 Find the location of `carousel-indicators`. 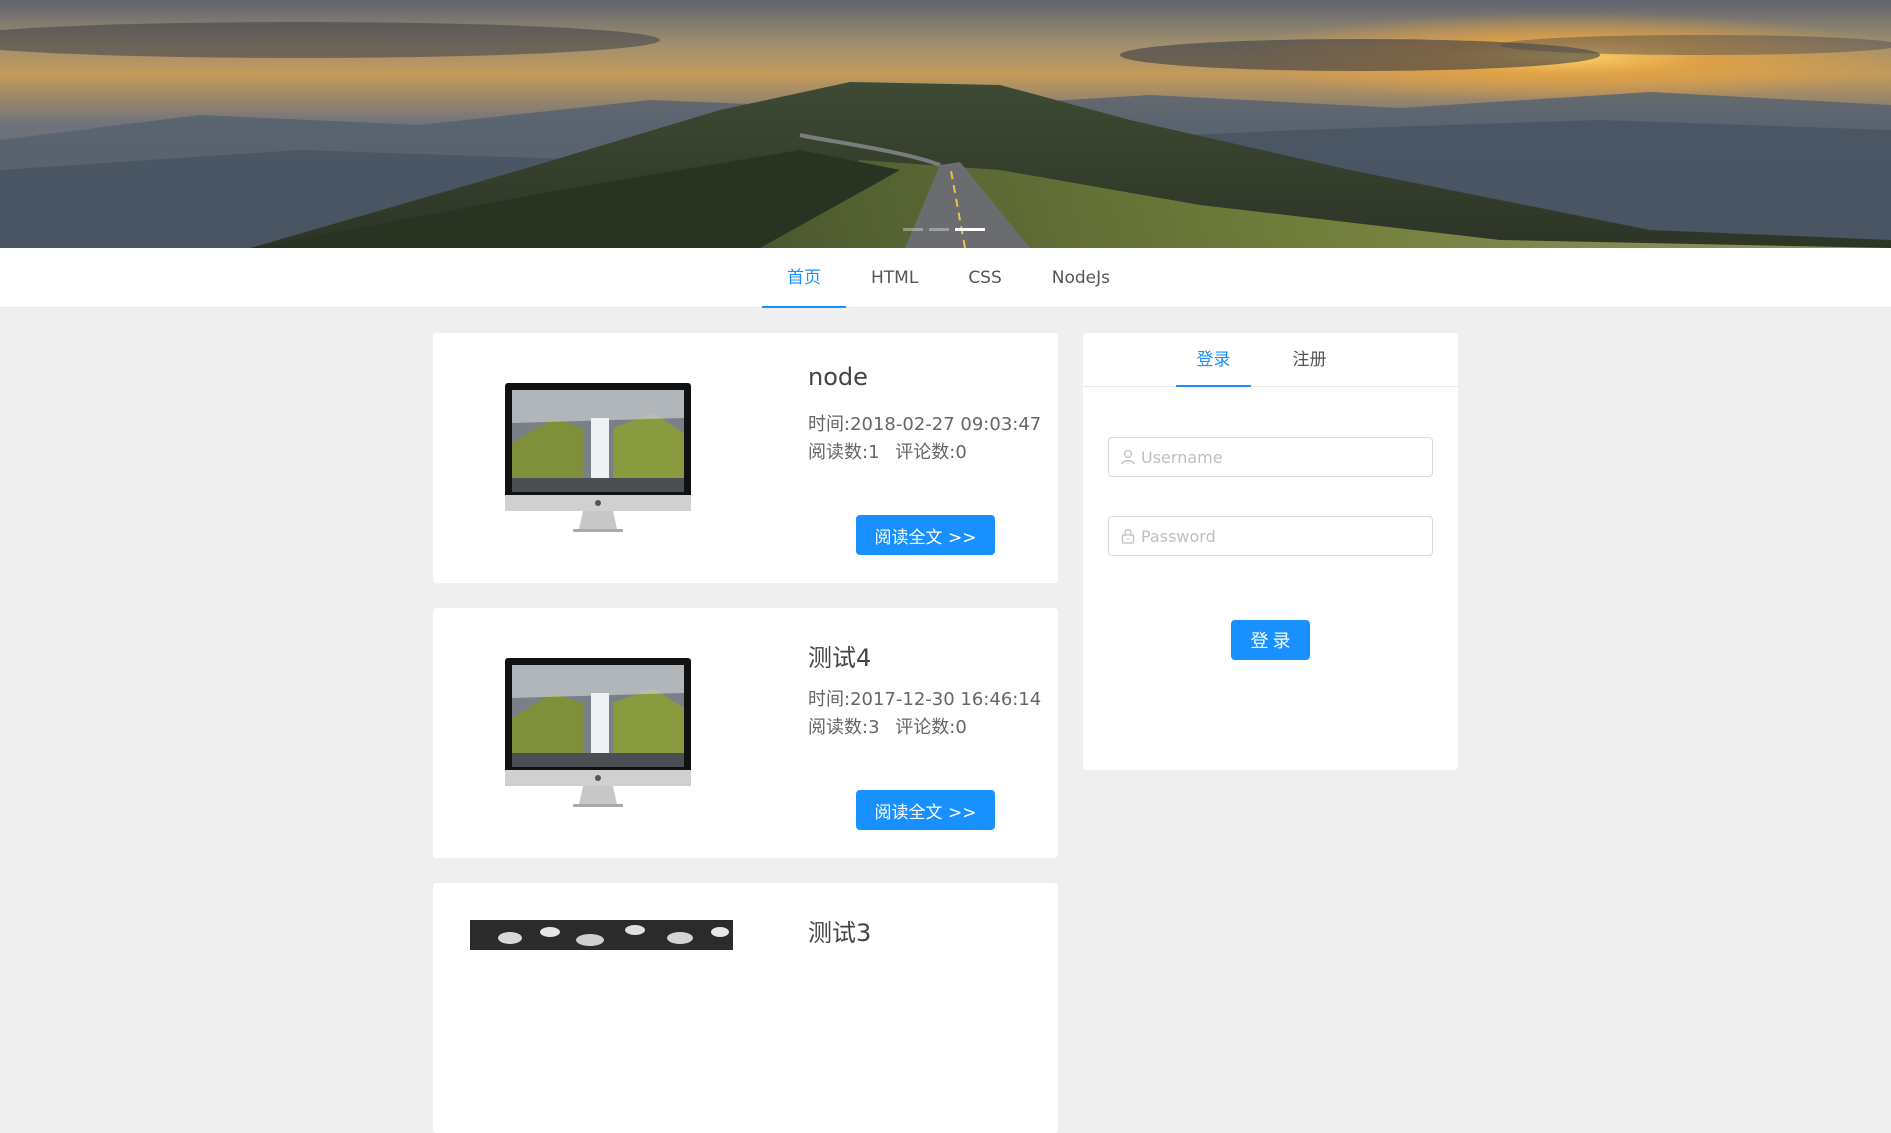

carousel-indicators is located at coordinates (944, 229).